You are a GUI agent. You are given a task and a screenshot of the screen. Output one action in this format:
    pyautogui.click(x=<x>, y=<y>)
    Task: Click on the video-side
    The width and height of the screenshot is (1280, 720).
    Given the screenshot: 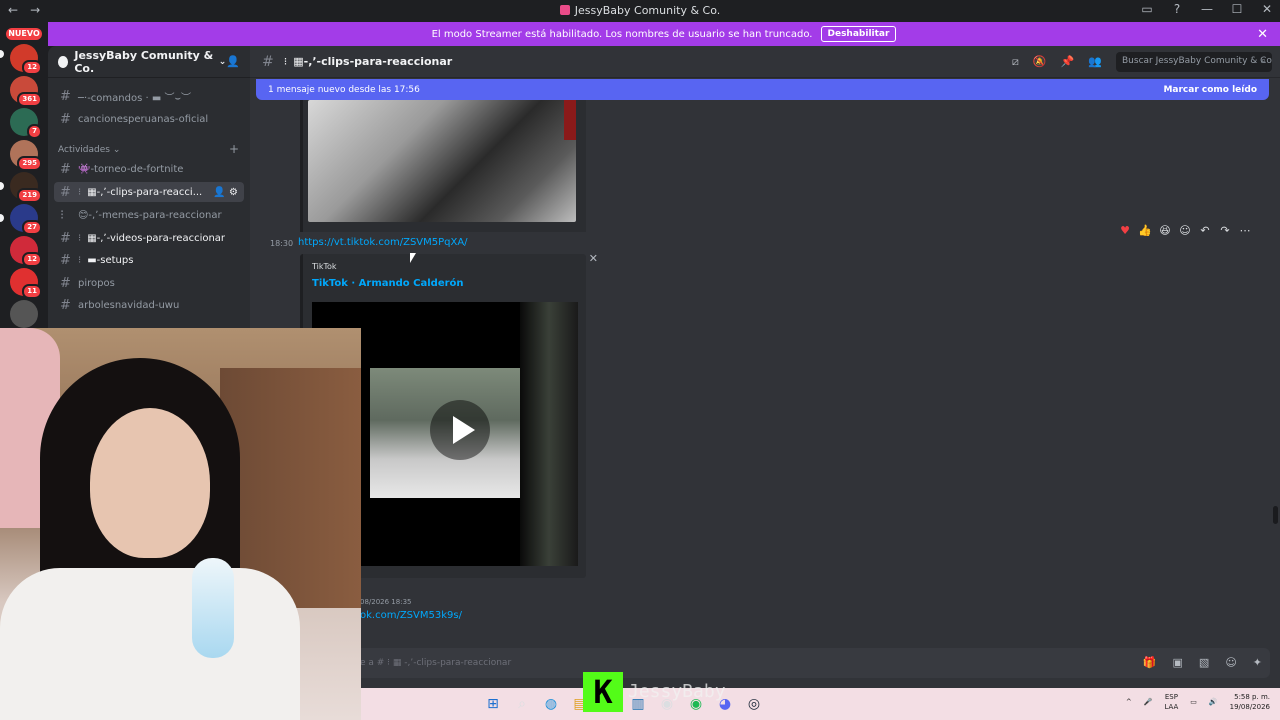 What is the action you would take?
    pyautogui.click(x=549, y=434)
    